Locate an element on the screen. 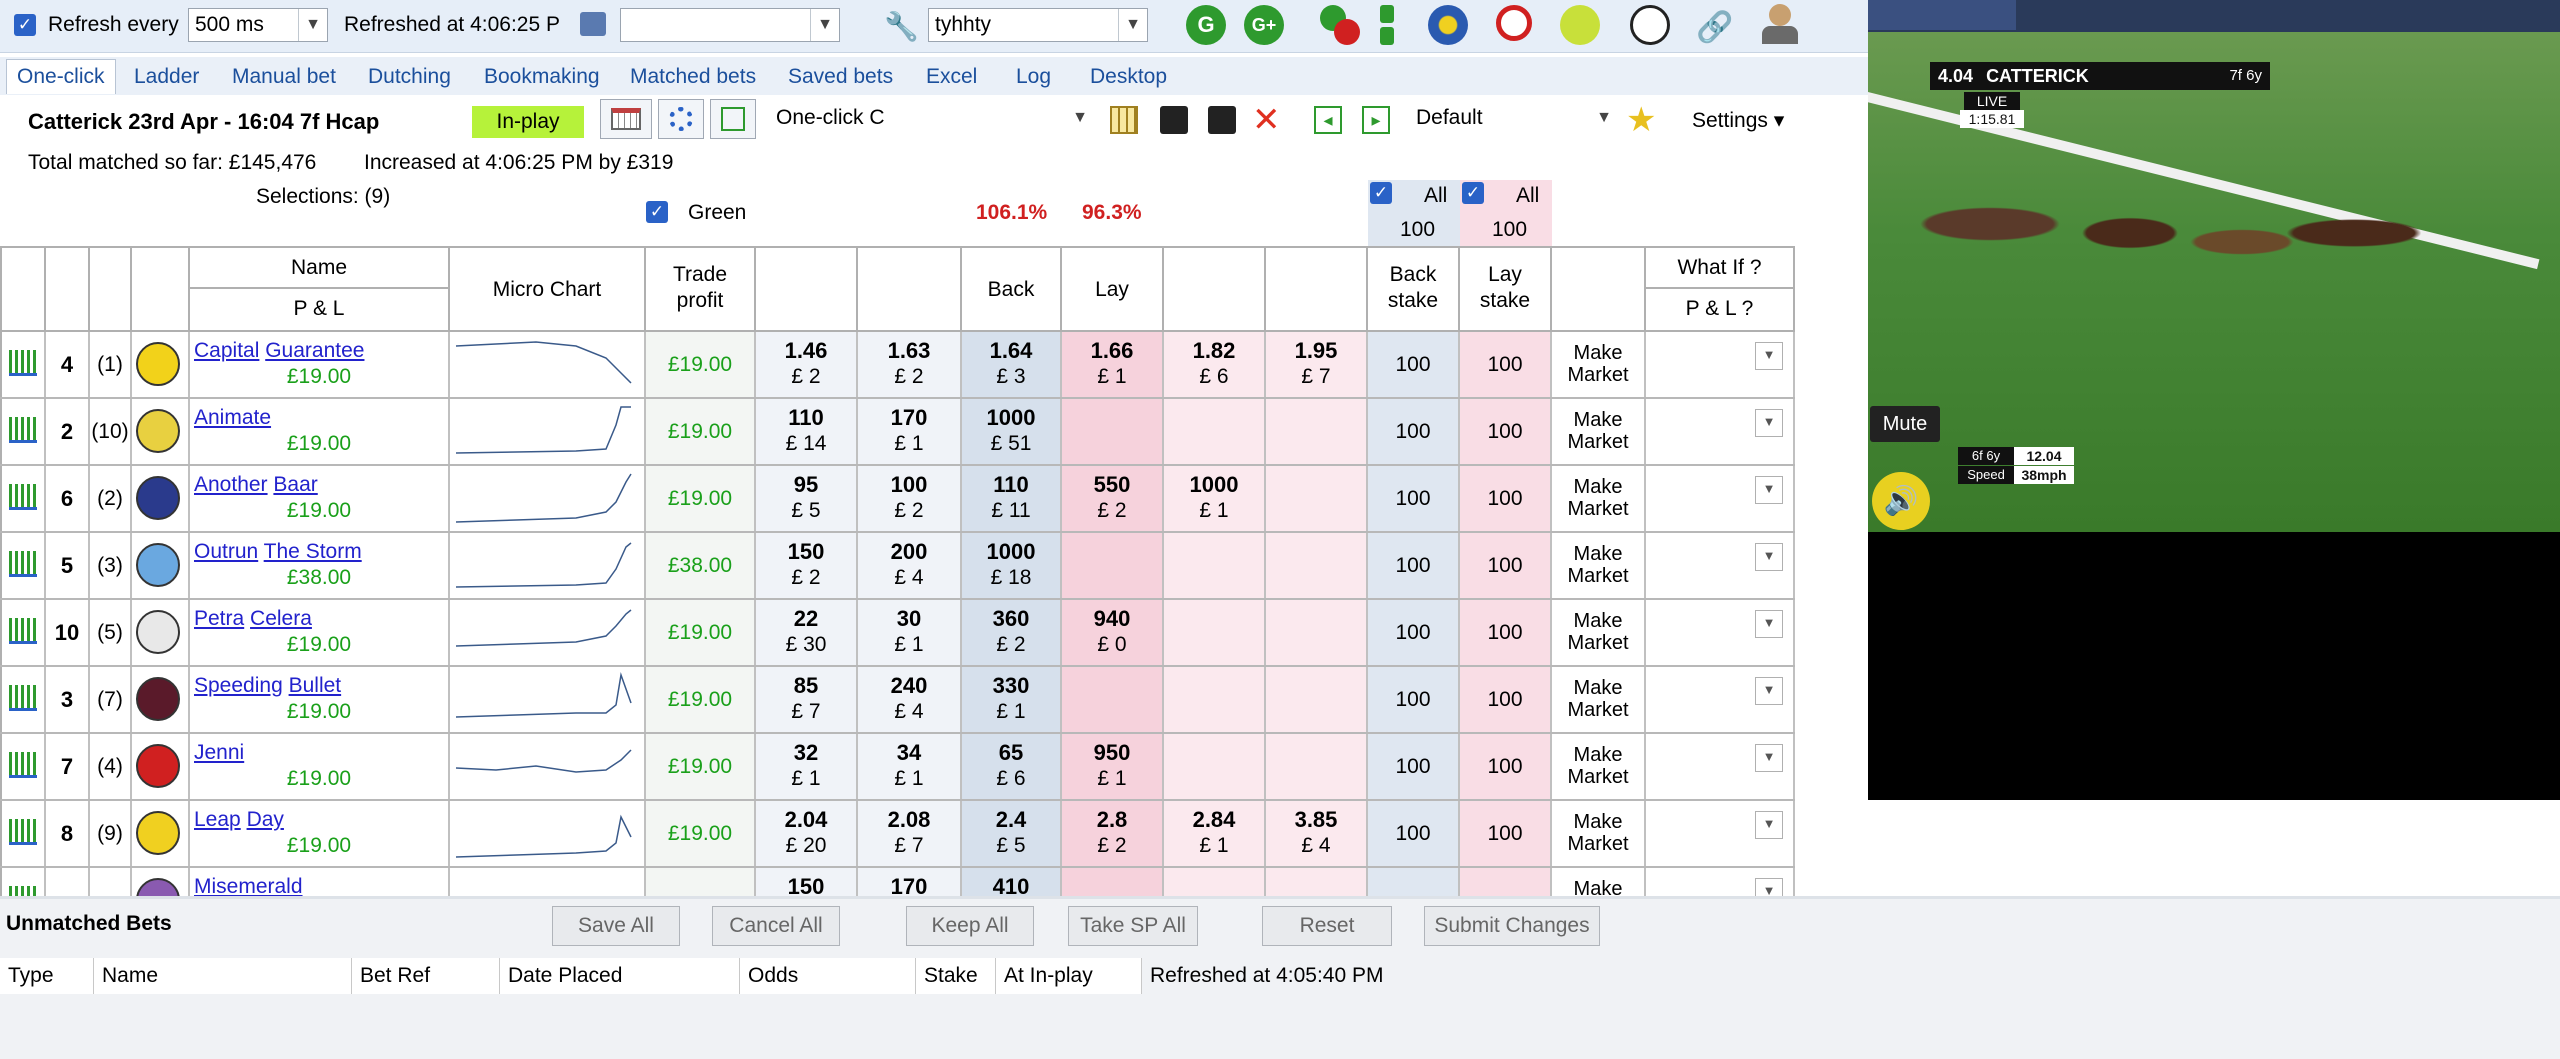  take-sp-all-button: Take SP All is located at coordinates (1133, 926).